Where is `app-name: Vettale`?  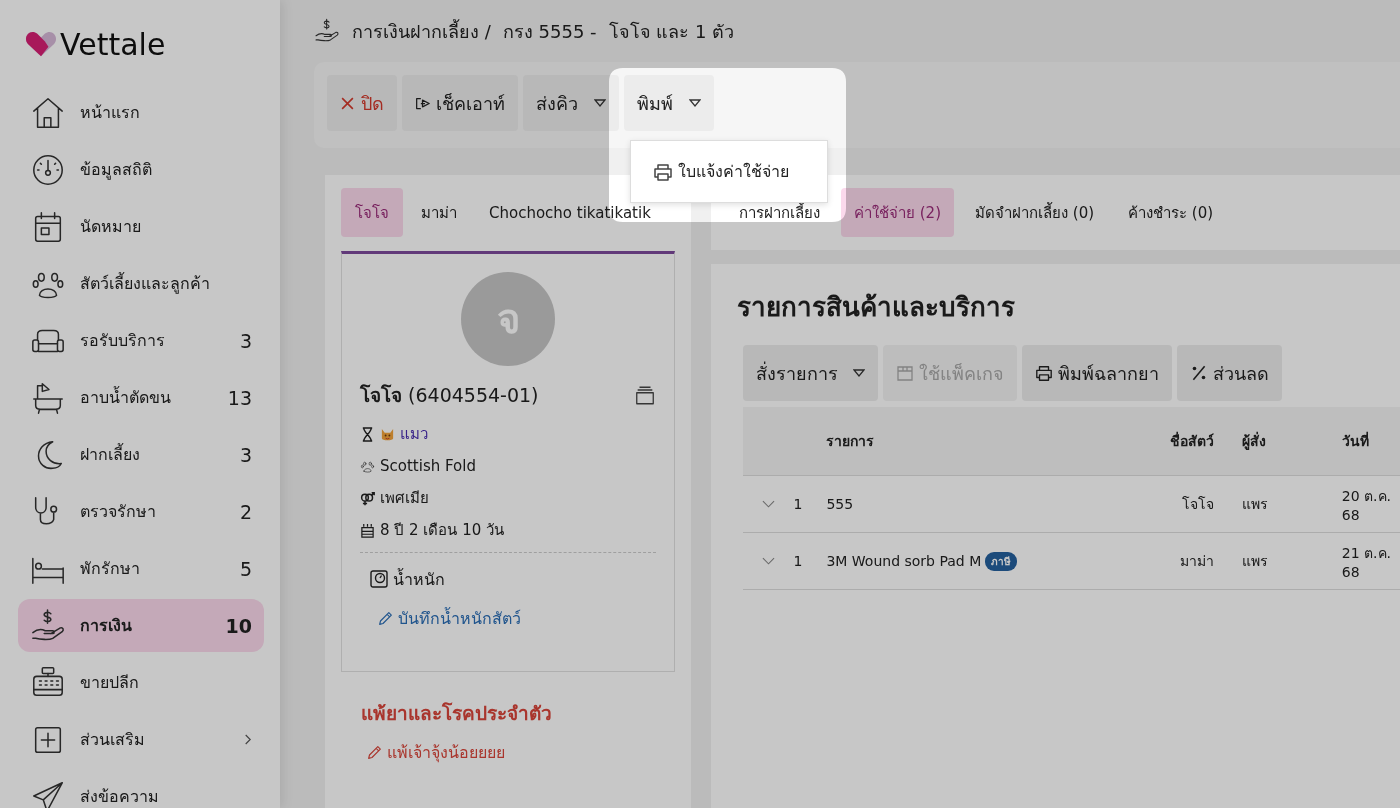 app-name: Vettale is located at coordinates (113, 44).